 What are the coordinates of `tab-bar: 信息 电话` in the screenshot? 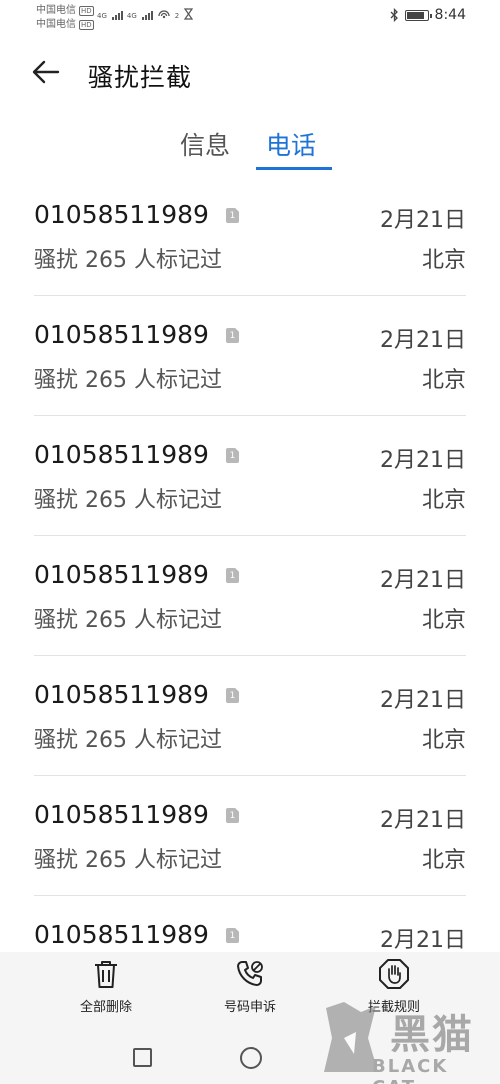 It's located at (250, 150).